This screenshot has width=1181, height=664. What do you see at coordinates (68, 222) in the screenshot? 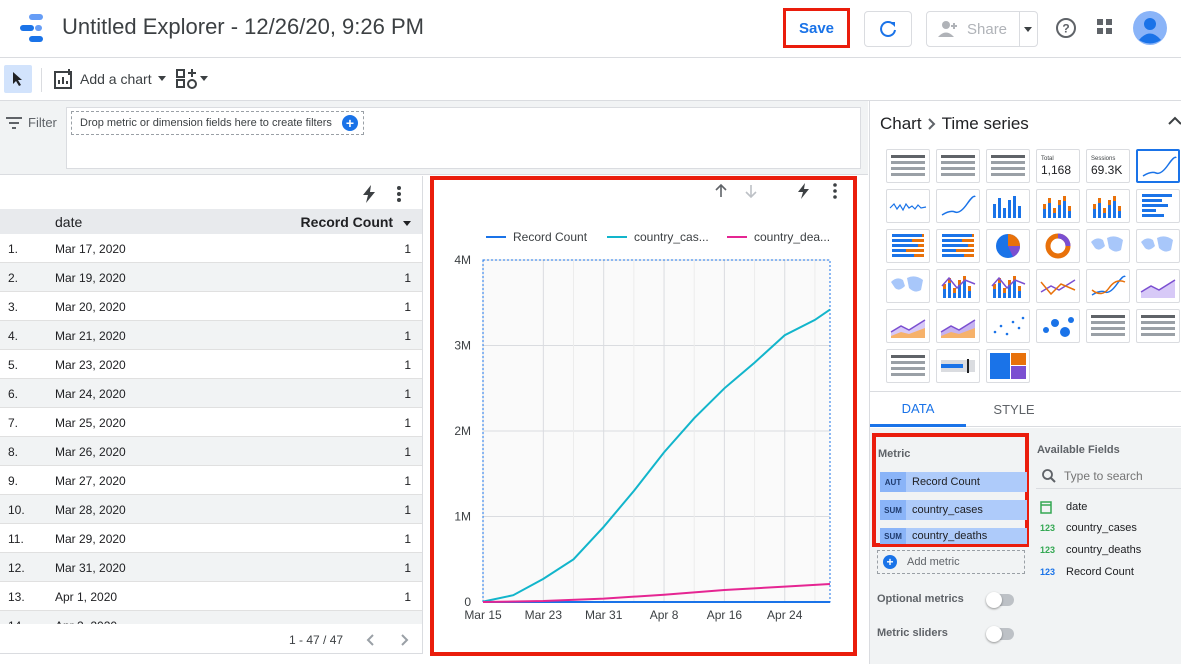
I see `column-header-date: date` at bounding box center [68, 222].